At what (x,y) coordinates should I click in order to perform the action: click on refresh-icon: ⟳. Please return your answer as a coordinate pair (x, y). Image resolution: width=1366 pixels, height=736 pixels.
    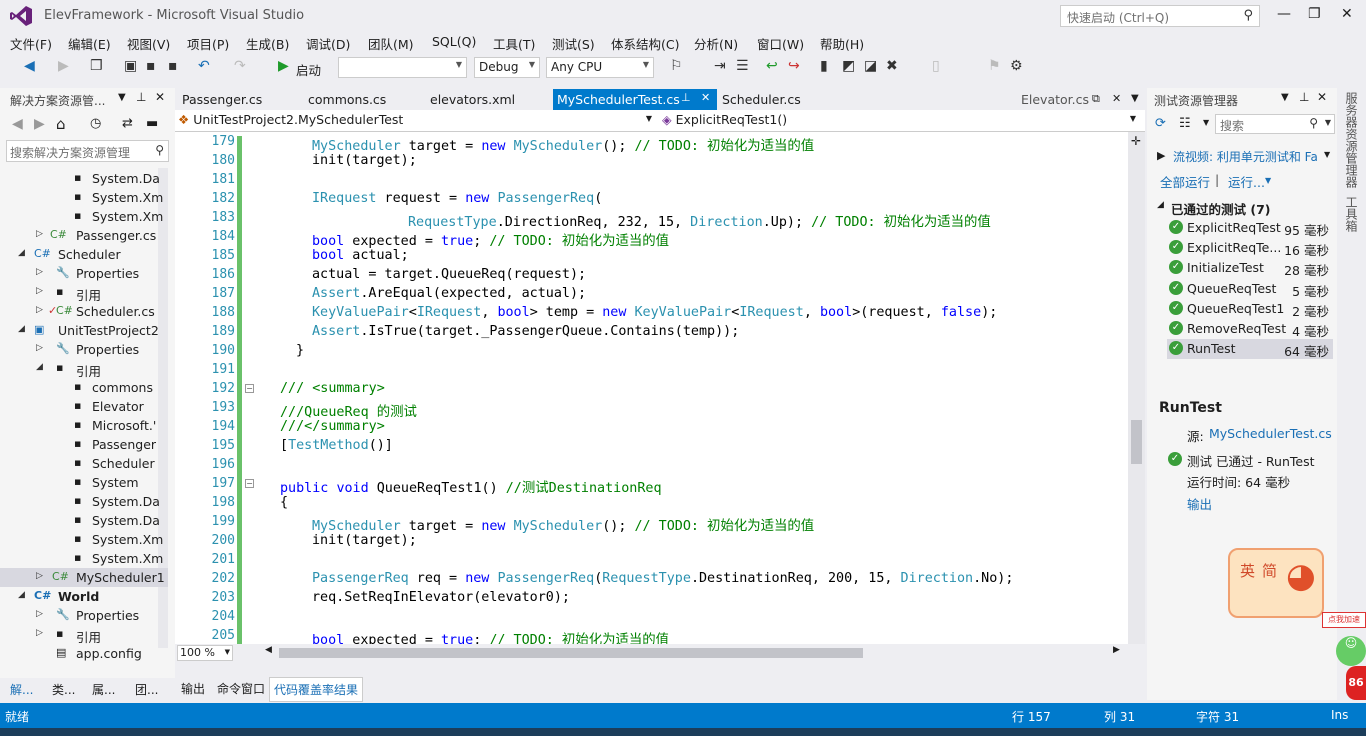
    Looking at the image, I should click on (1160, 123).